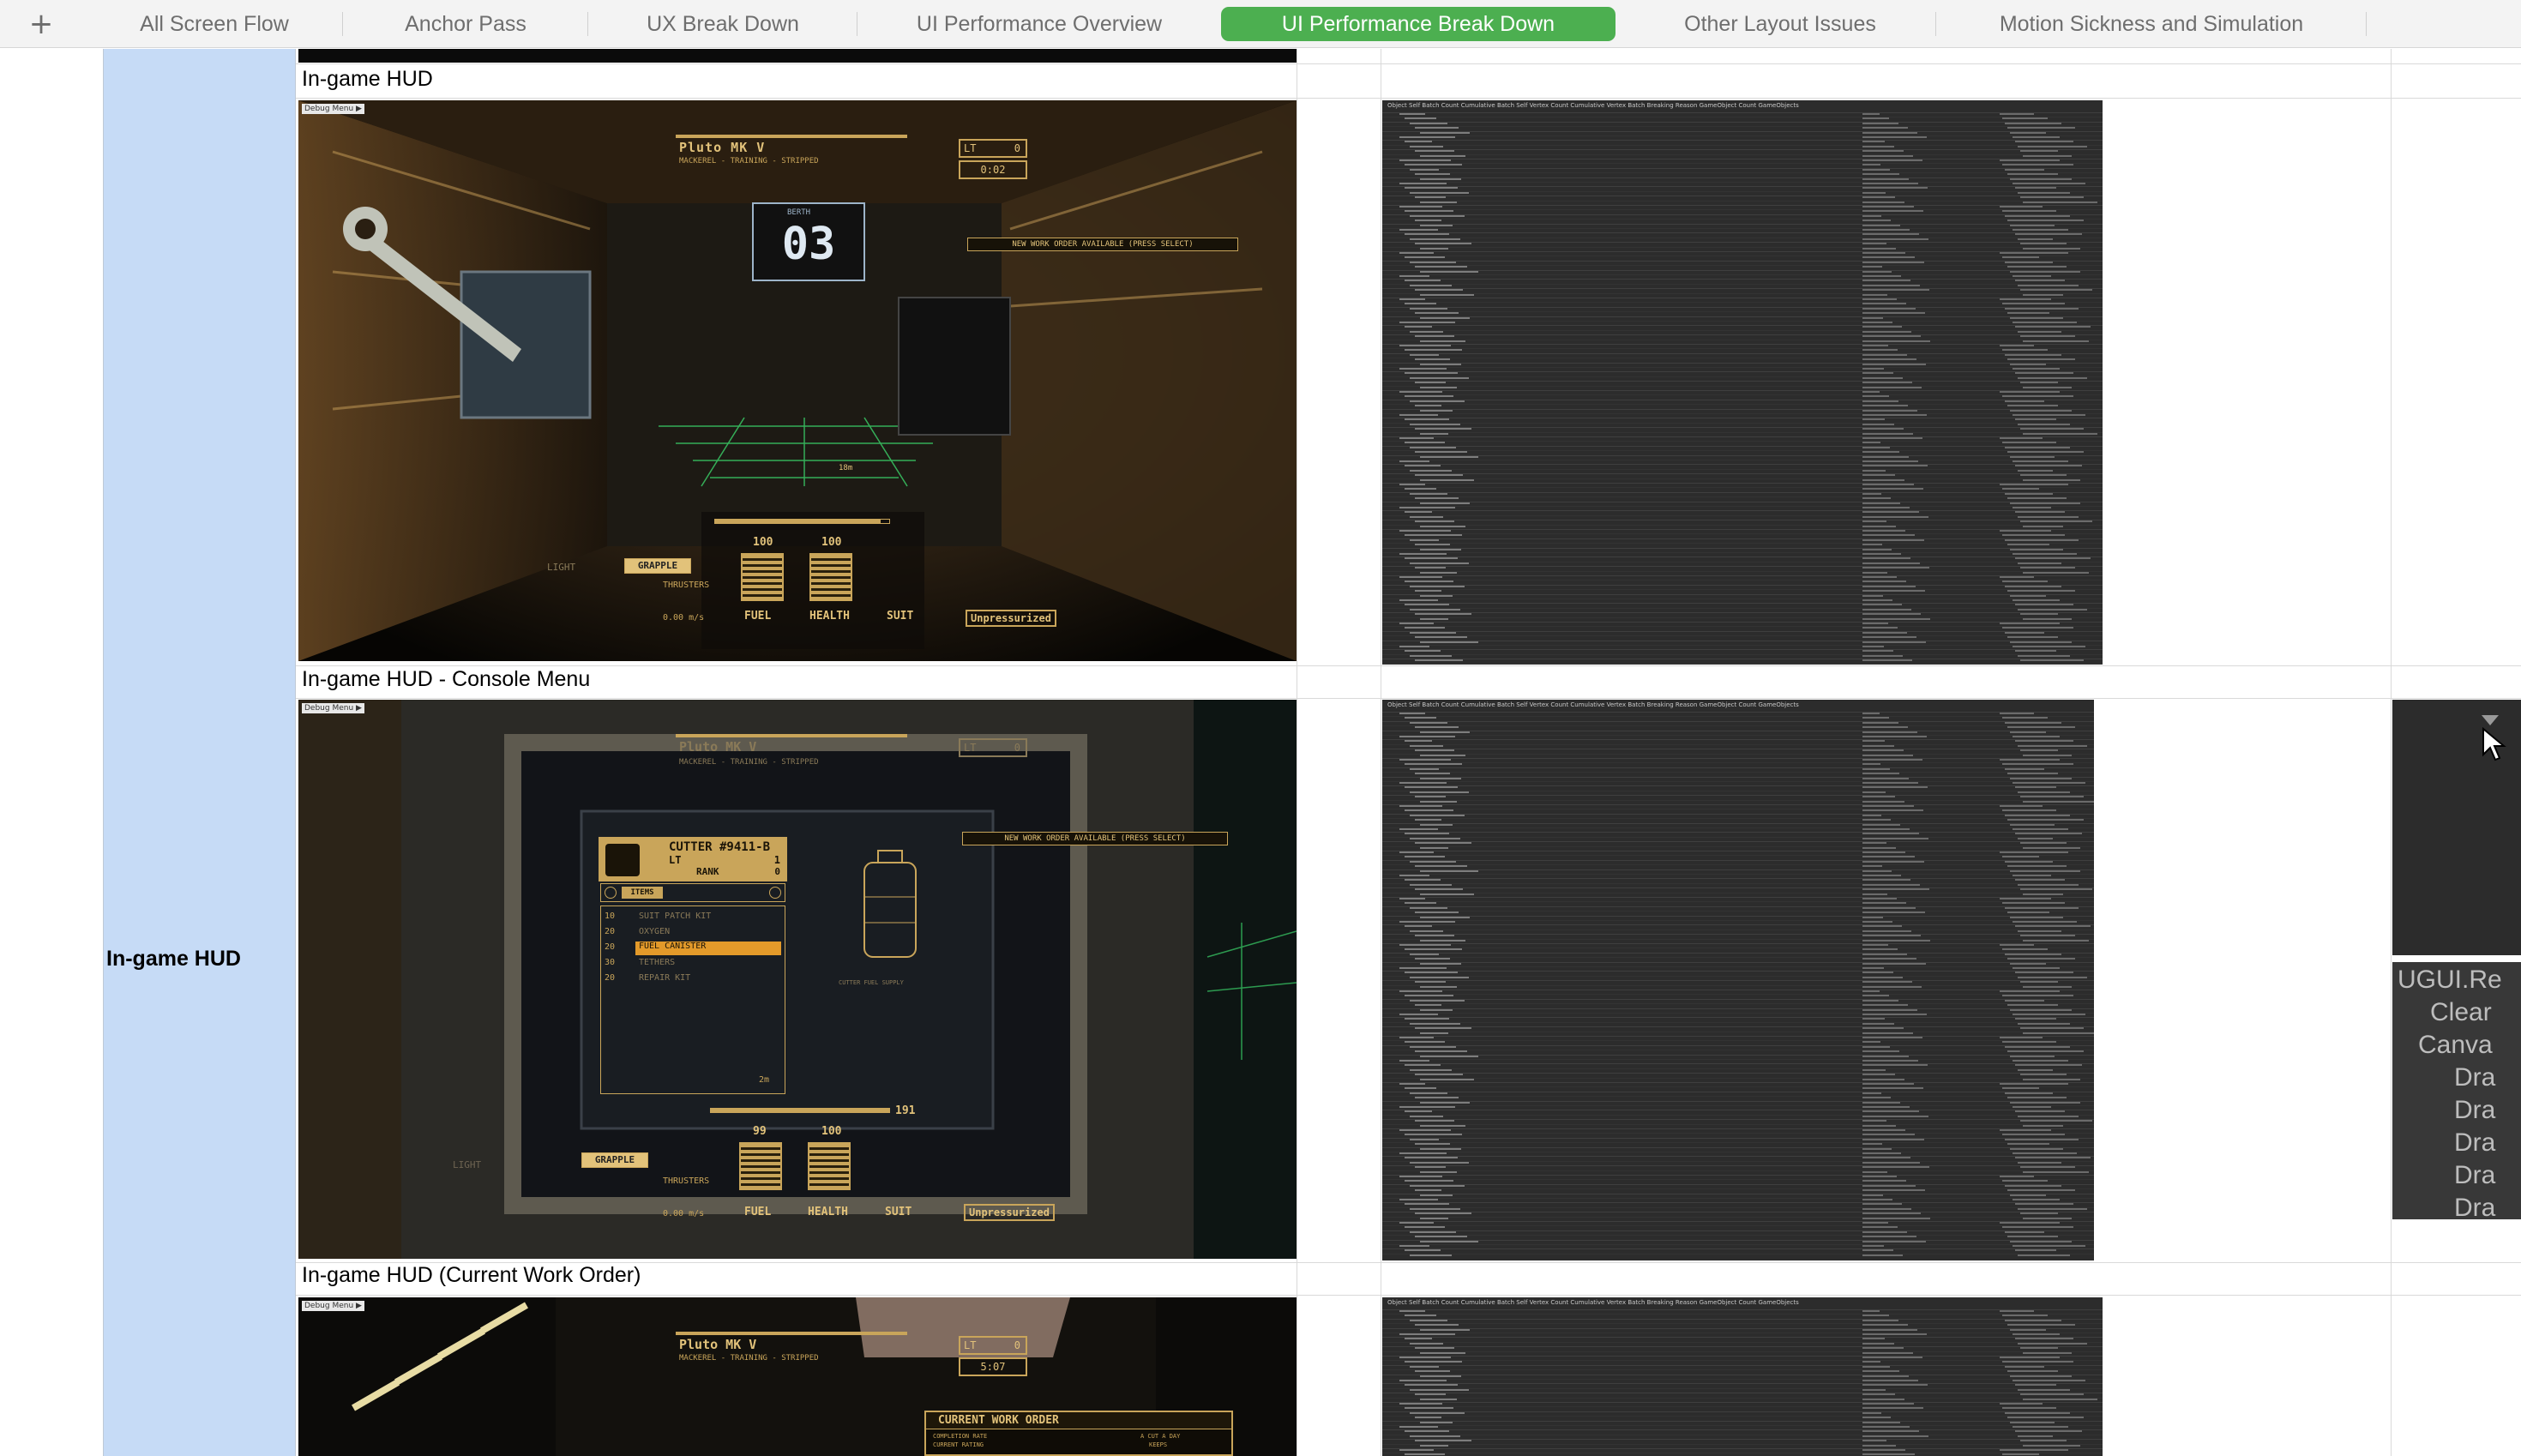 This screenshot has height=1456, width=2521. What do you see at coordinates (1780, 24) in the screenshot?
I see `tab-other-layout-issues: Other Layout Issues` at bounding box center [1780, 24].